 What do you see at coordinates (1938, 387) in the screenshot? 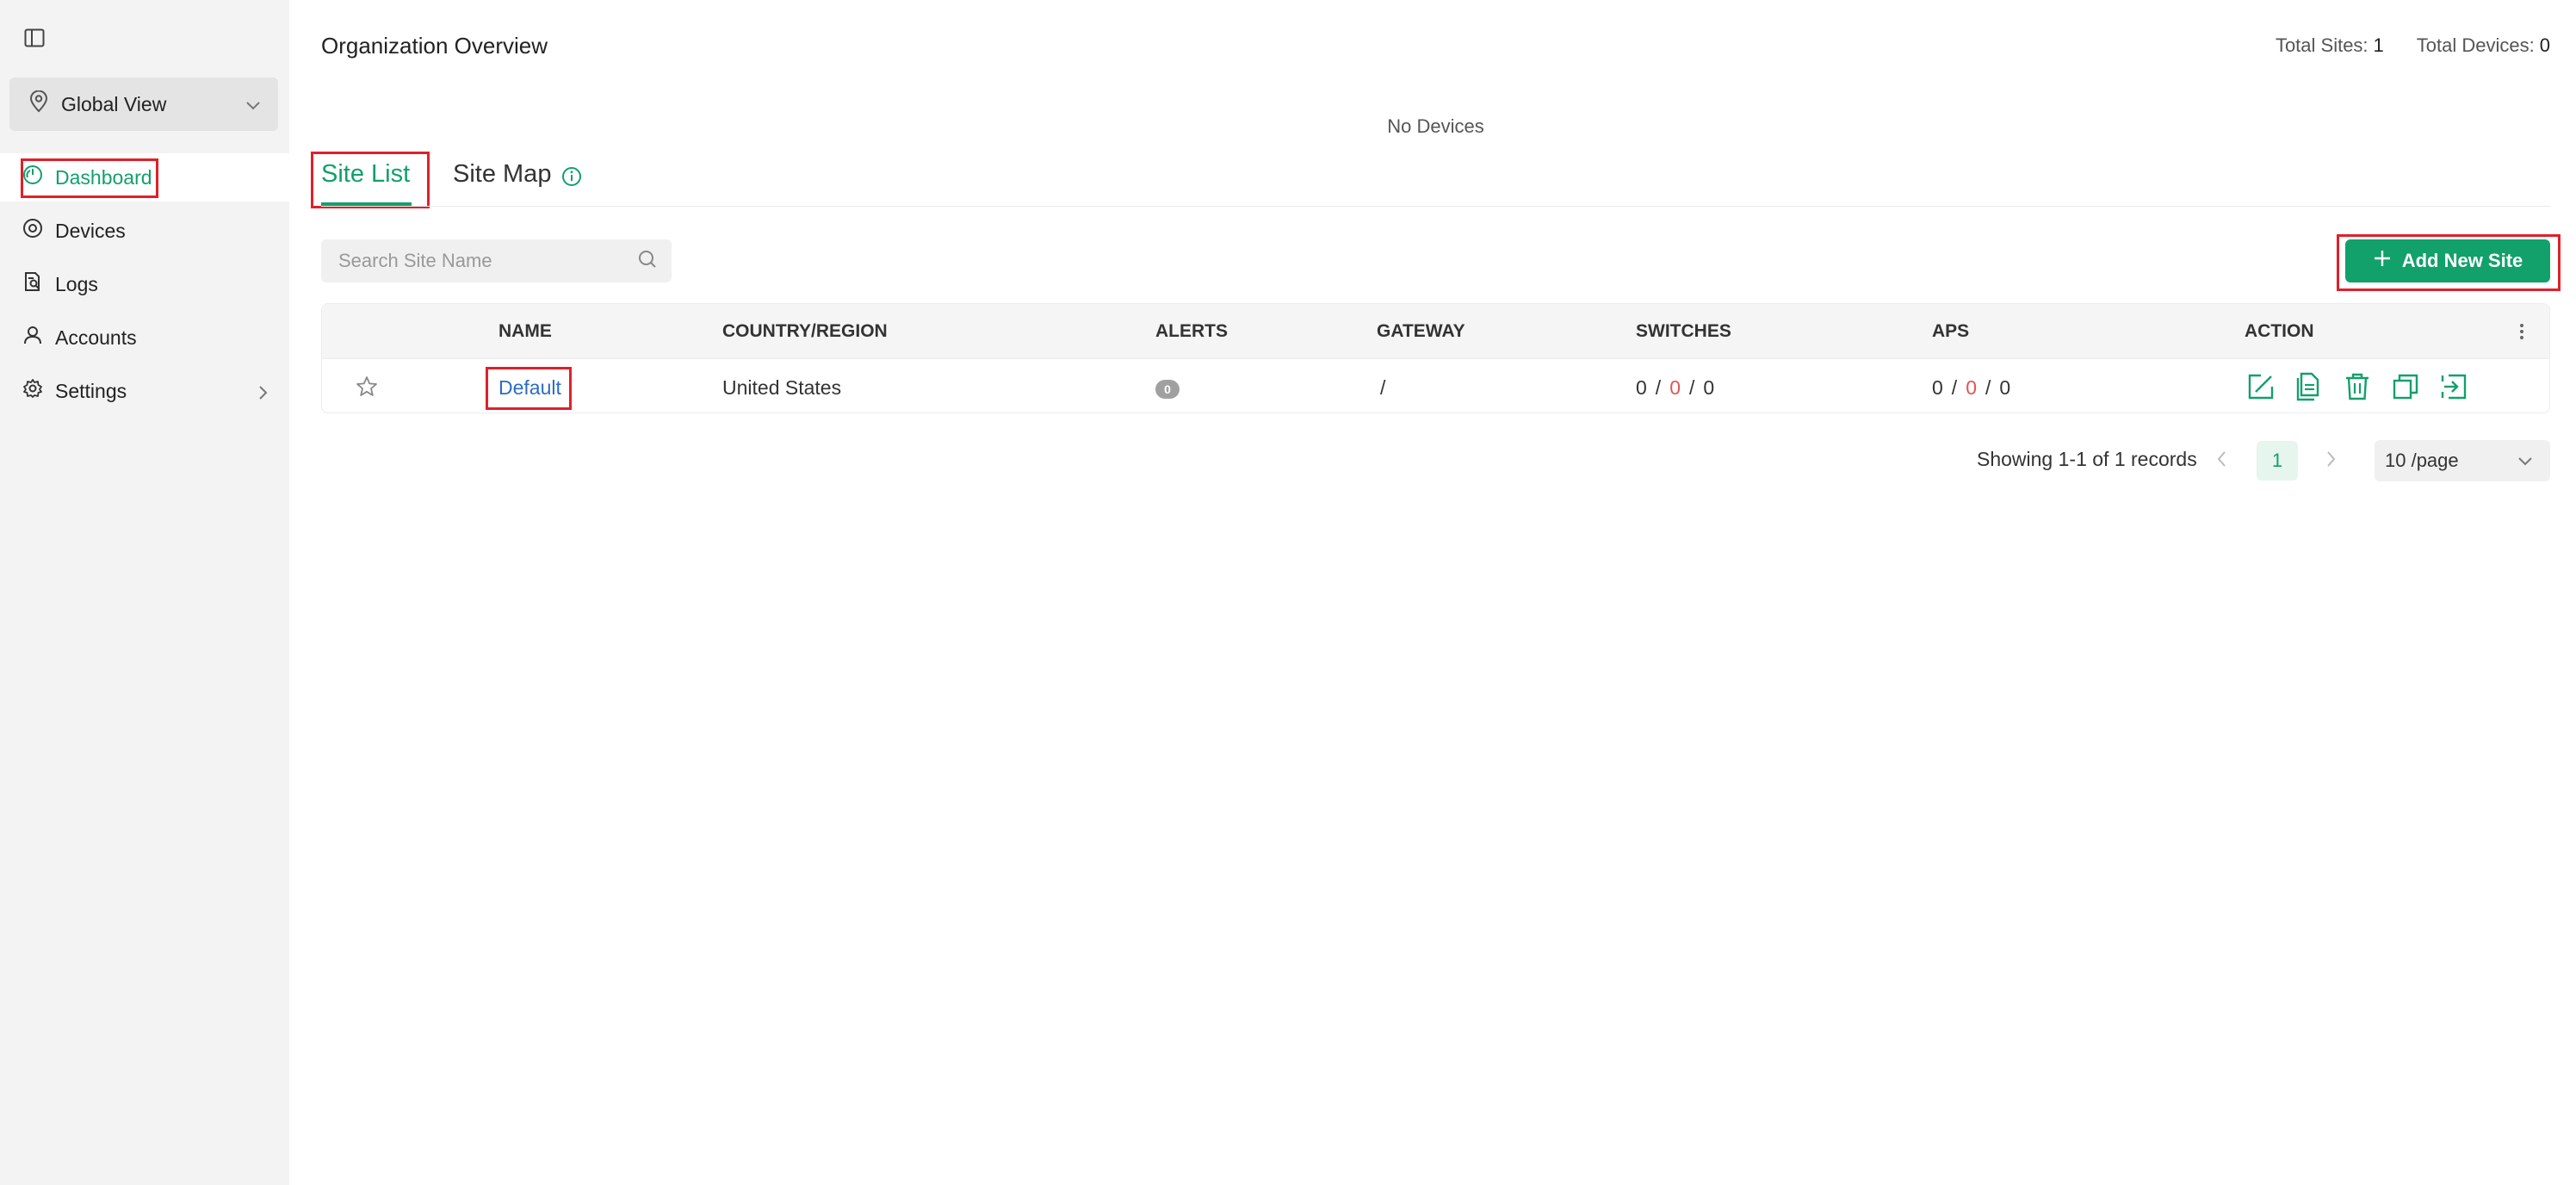
I see `aps-online: 0` at bounding box center [1938, 387].